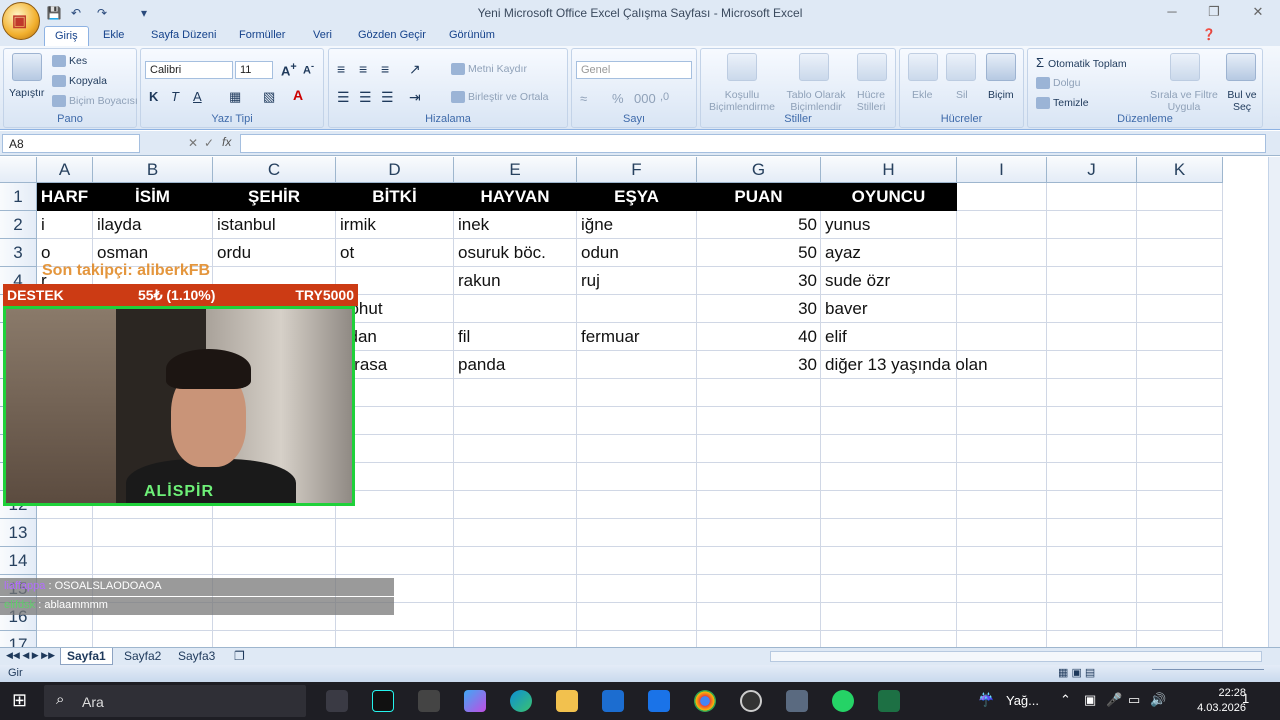 This screenshot has width=1280, height=720. I want to click on table-cell: 30, so click(759, 309).